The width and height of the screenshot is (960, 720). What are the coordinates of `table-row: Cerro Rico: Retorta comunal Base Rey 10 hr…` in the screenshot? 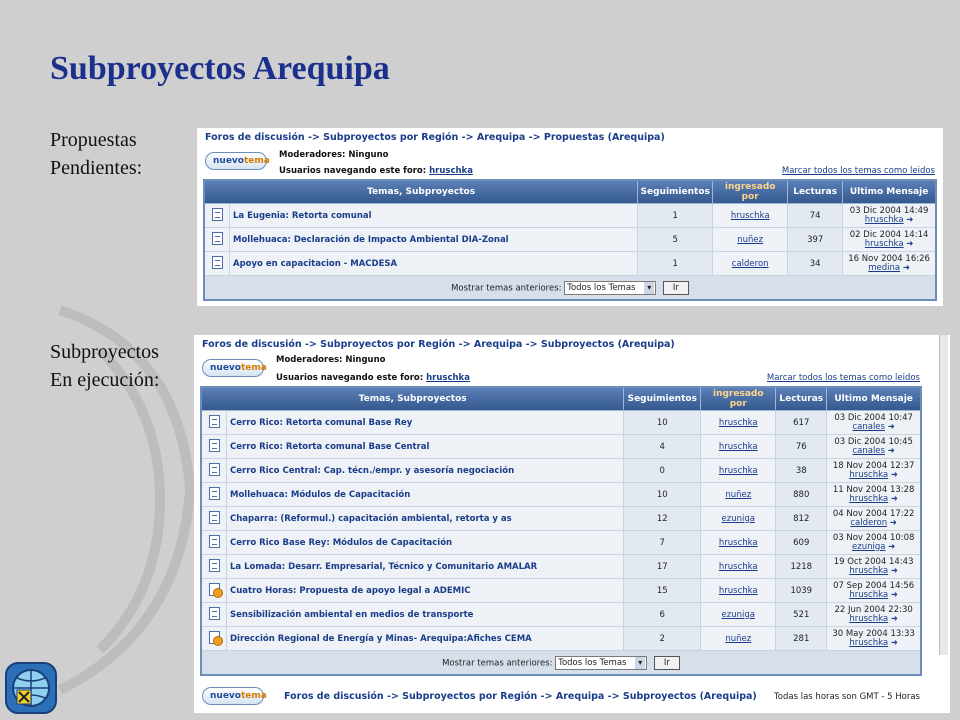 It's located at (561, 422).